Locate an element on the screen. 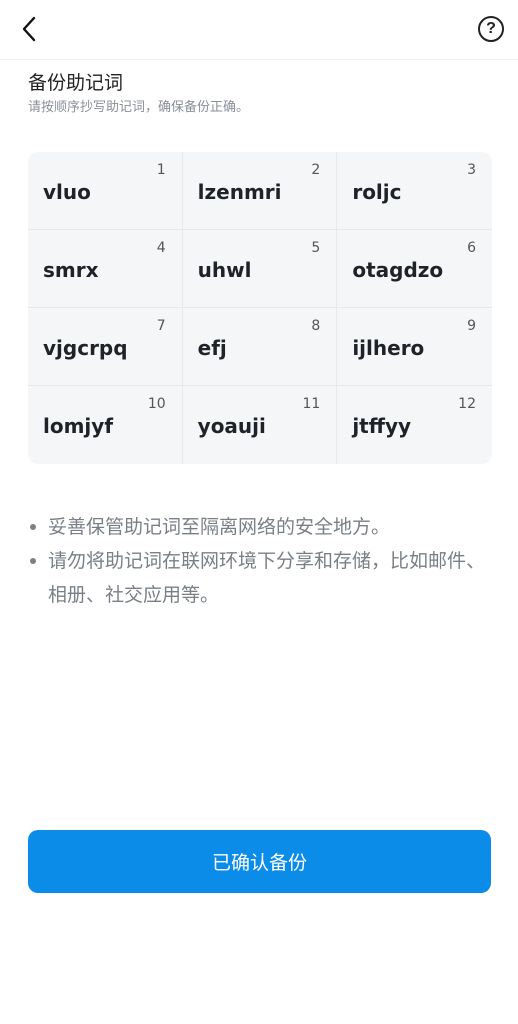  mnemonic-word: ijlhero is located at coordinates (388, 348).